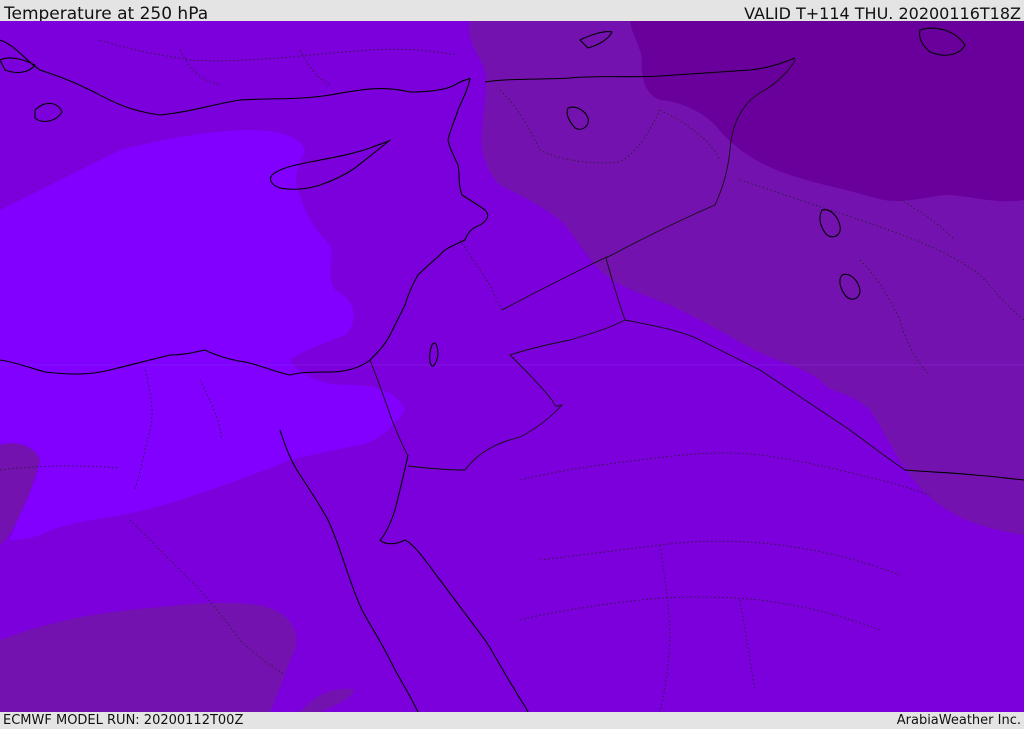 This screenshot has width=1024, height=729. Describe the element at coordinates (958, 720) in the screenshot. I see `credit-label: ArabiaWeather Inc.` at that location.